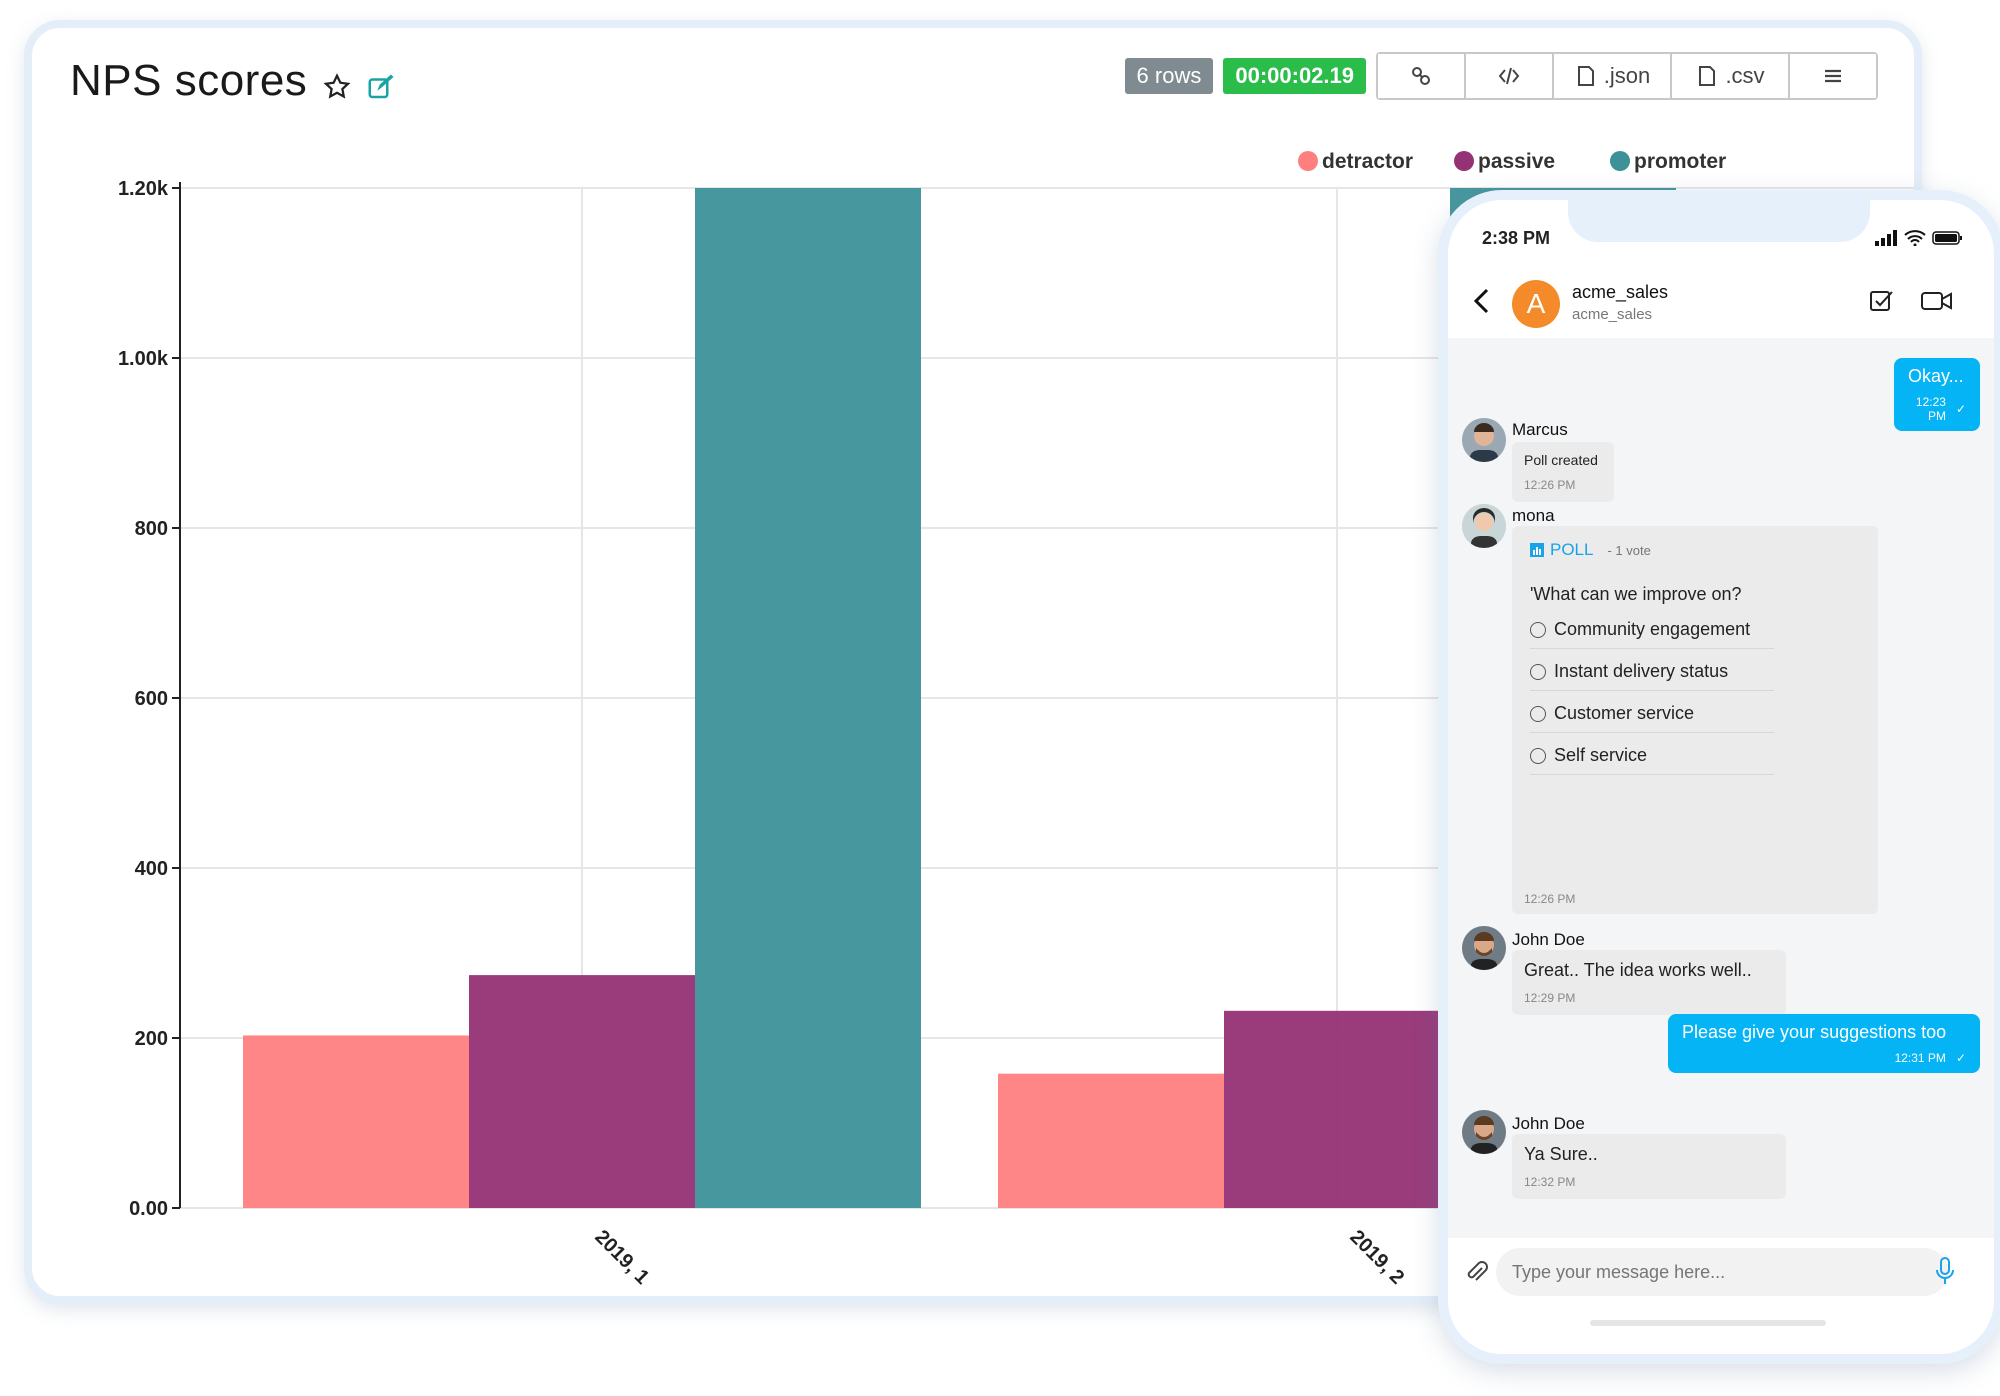  Describe the element at coordinates (1652, 760) in the screenshot. I see `poll-option: Self service` at that location.